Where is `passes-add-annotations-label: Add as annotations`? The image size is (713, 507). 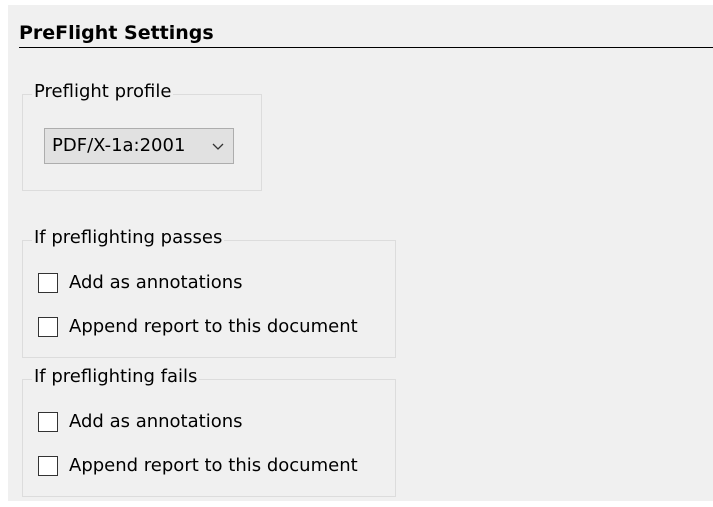 passes-add-annotations-label: Add as annotations is located at coordinates (156, 282).